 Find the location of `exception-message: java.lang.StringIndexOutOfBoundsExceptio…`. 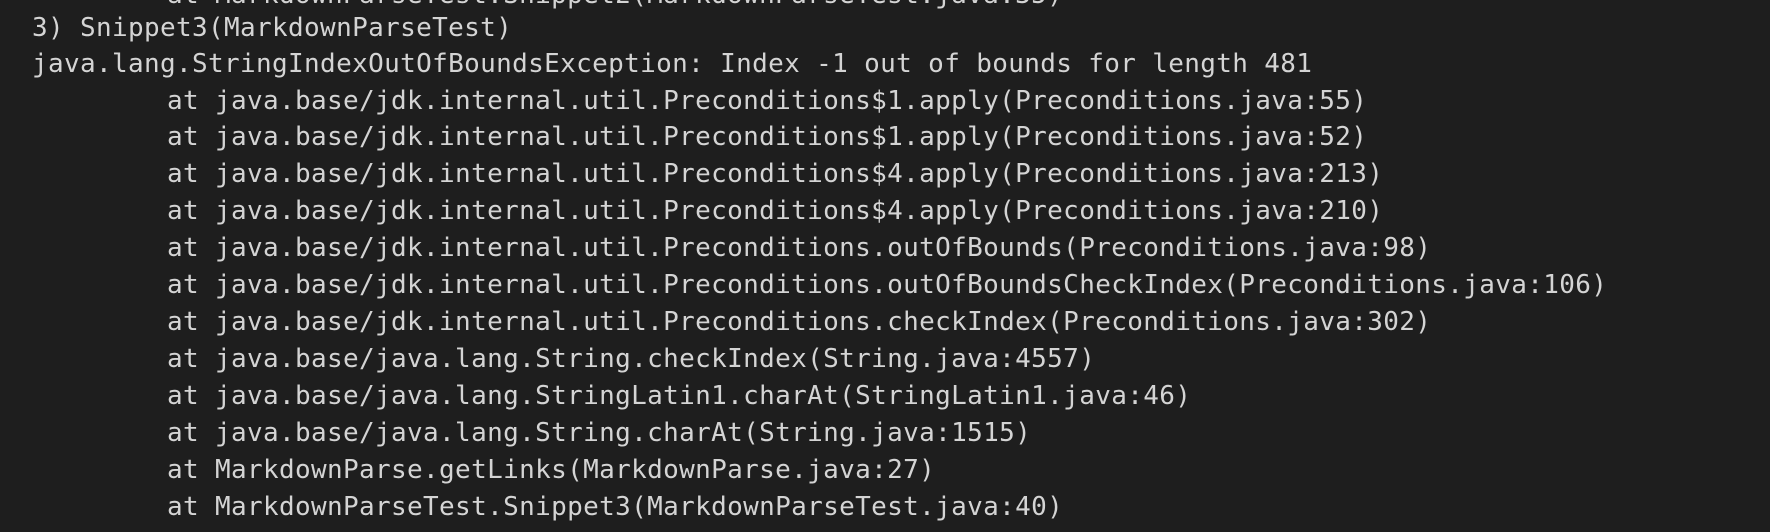

exception-message: java.lang.StringIndexOutOfBoundsExceptio… is located at coordinates (672, 64).